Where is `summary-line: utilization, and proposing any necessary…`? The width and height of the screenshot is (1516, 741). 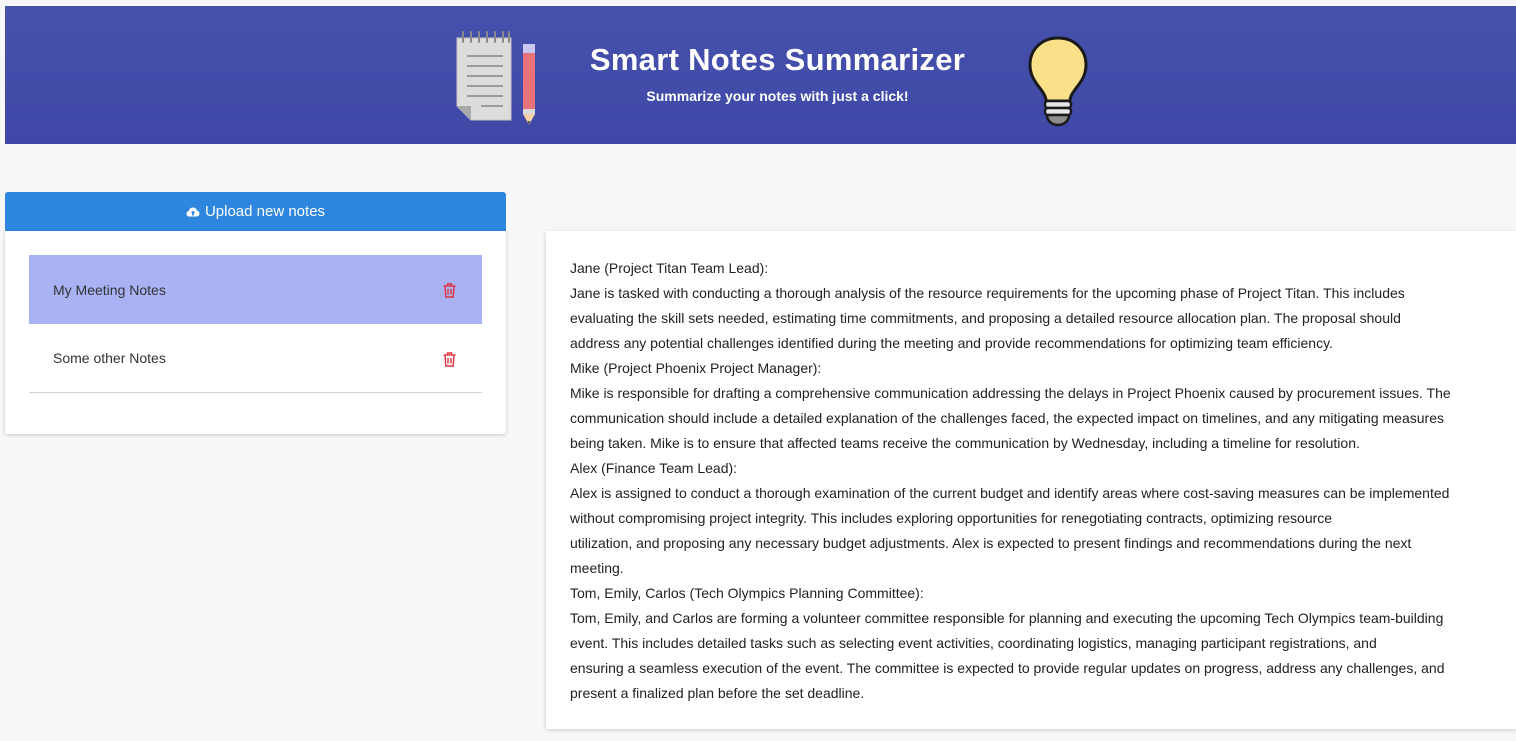 summary-line: utilization, and proposing any necessary… is located at coordinates (991, 543).